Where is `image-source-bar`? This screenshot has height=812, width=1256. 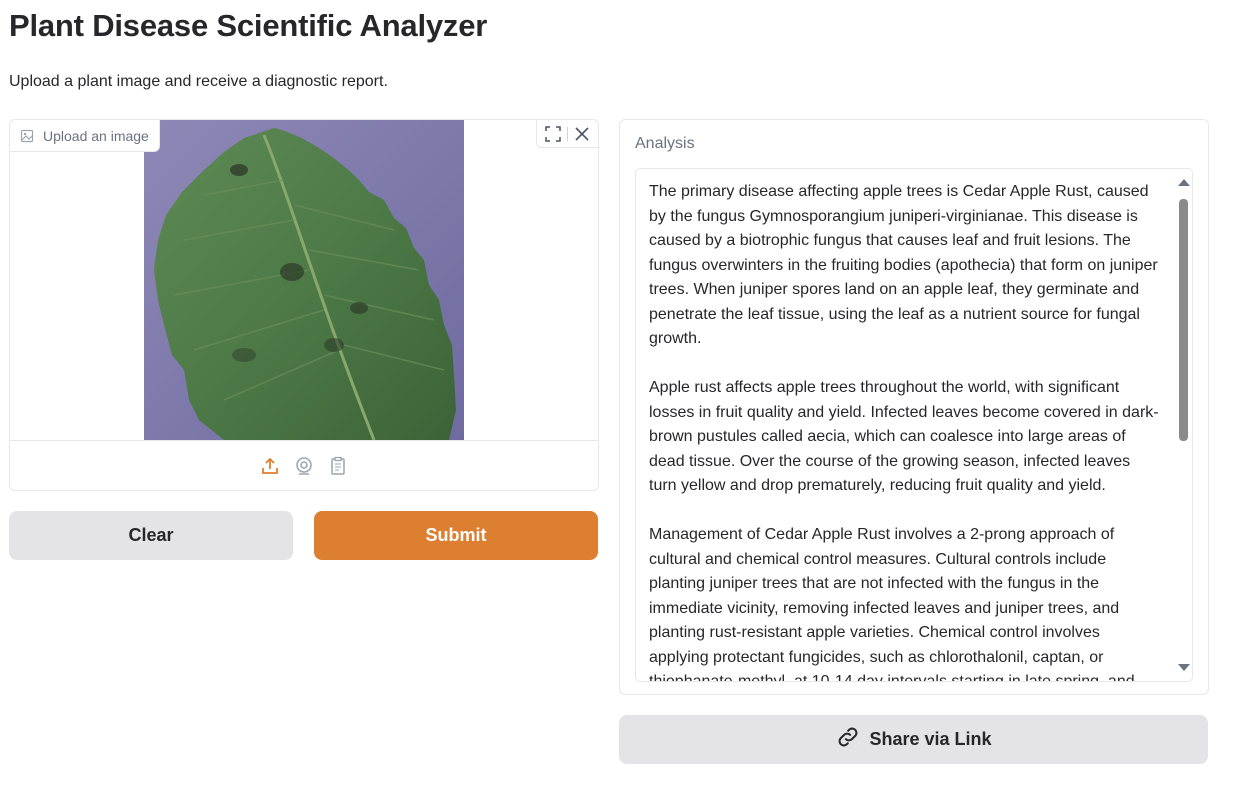 image-source-bar is located at coordinates (304, 465).